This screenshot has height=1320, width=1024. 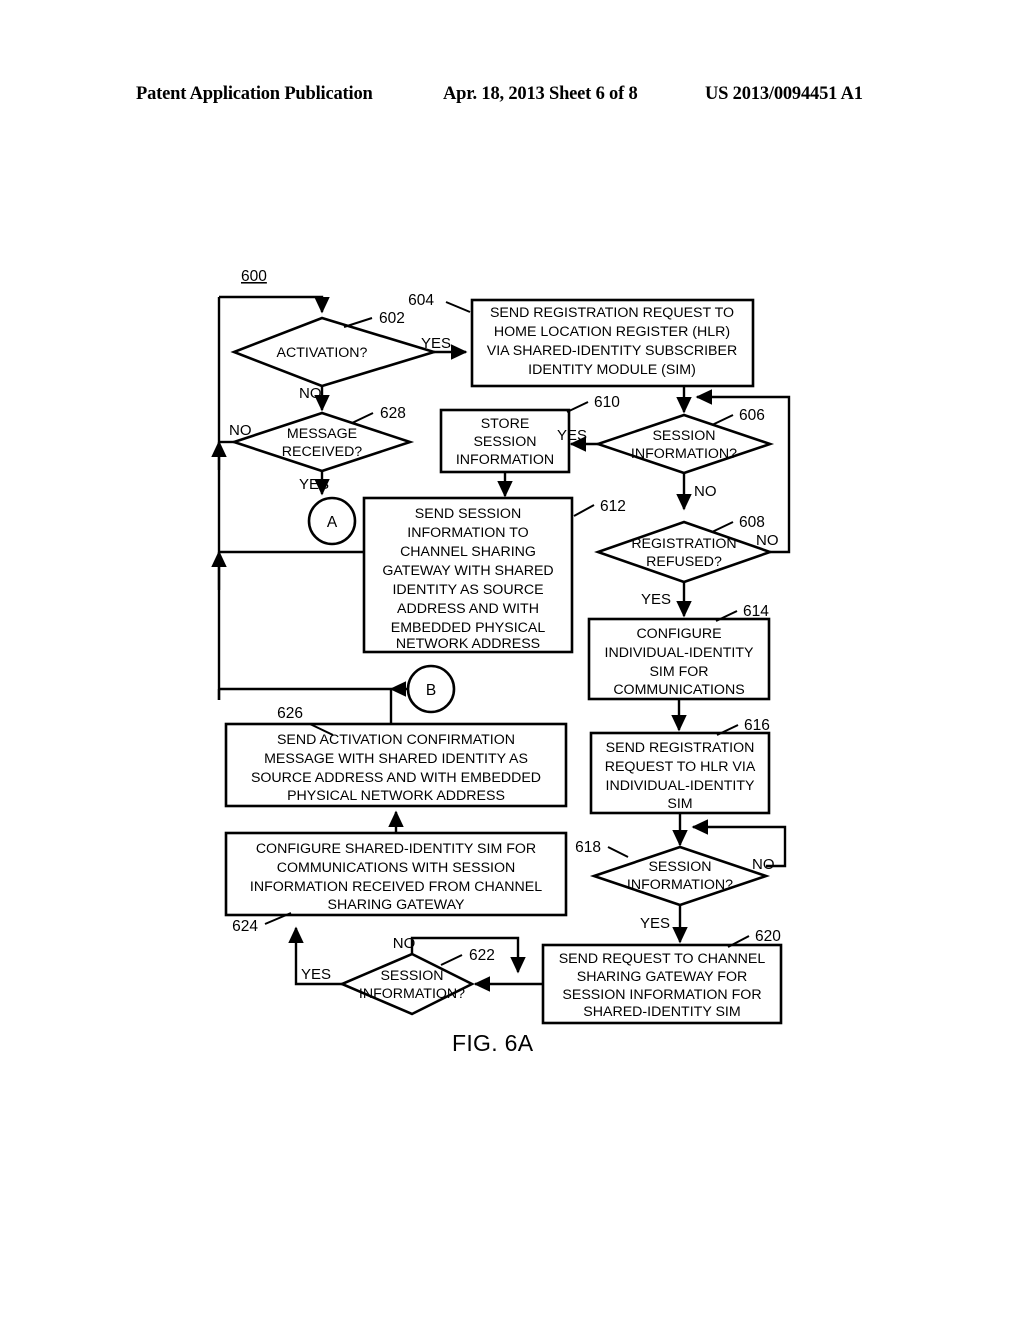 What do you see at coordinates (655, 923) in the screenshot?
I see `label-618-yes: YES` at bounding box center [655, 923].